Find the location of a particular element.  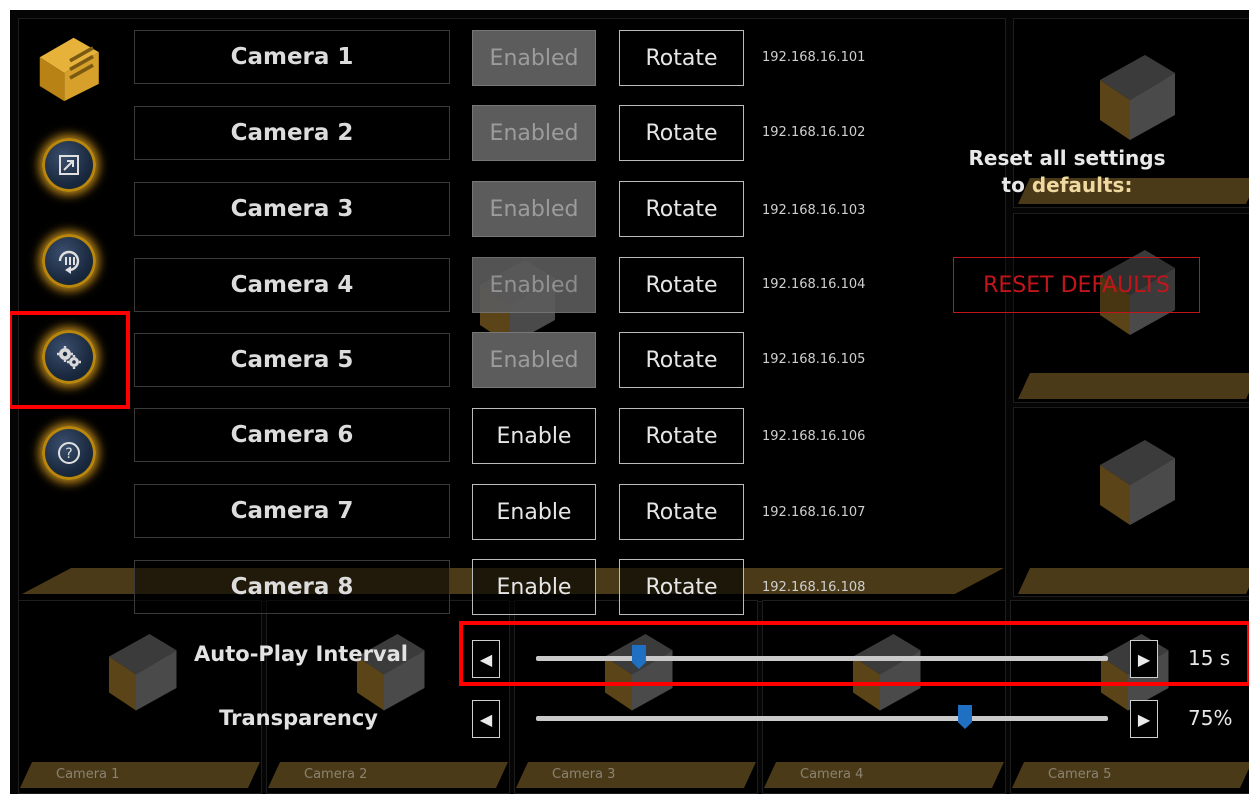

fullscreen-icon is located at coordinates (69, 165).